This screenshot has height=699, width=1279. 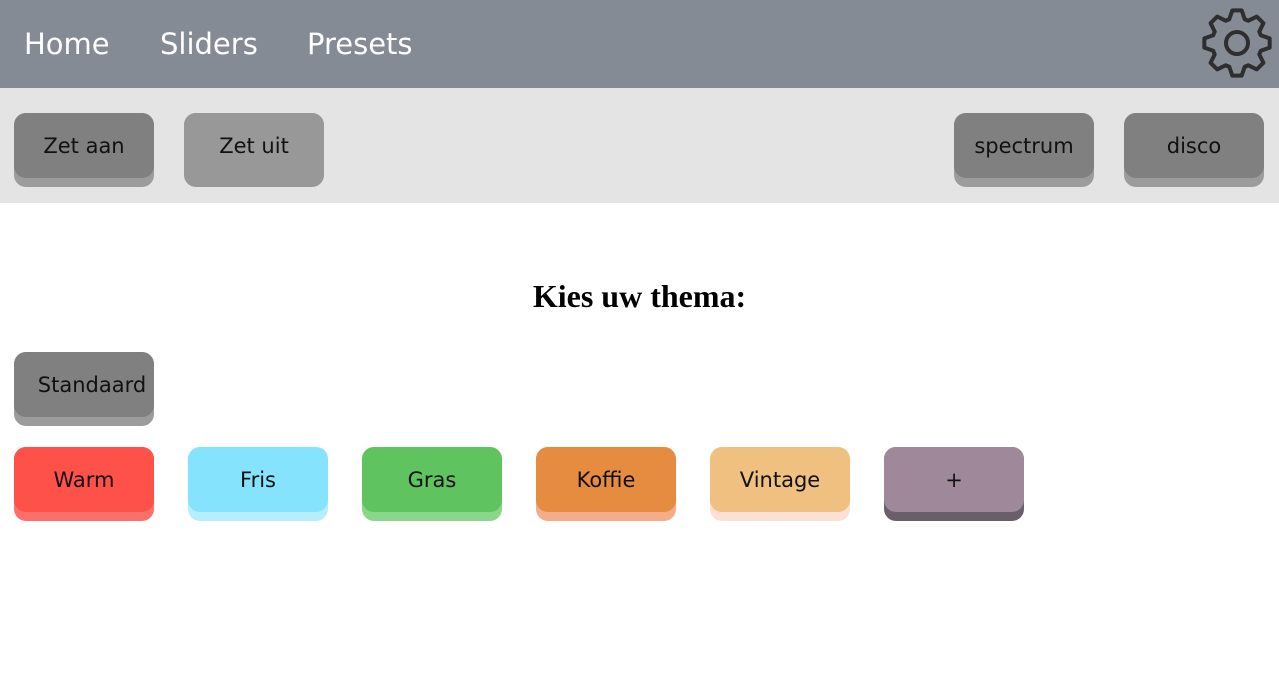 What do you see at coordinates (1024, 145) in the screenshot?
I see `spectrum-button-label: spectrum` at bounding box center [1024, 145].